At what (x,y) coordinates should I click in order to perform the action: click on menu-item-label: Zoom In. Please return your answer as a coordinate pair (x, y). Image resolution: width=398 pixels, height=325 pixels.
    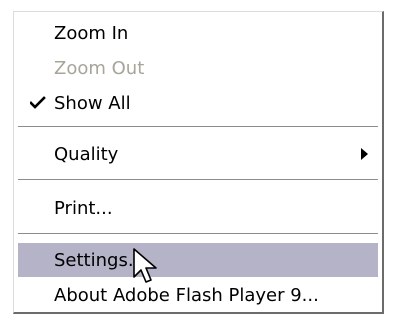
    Looking at the image, I should click on (91, 33).